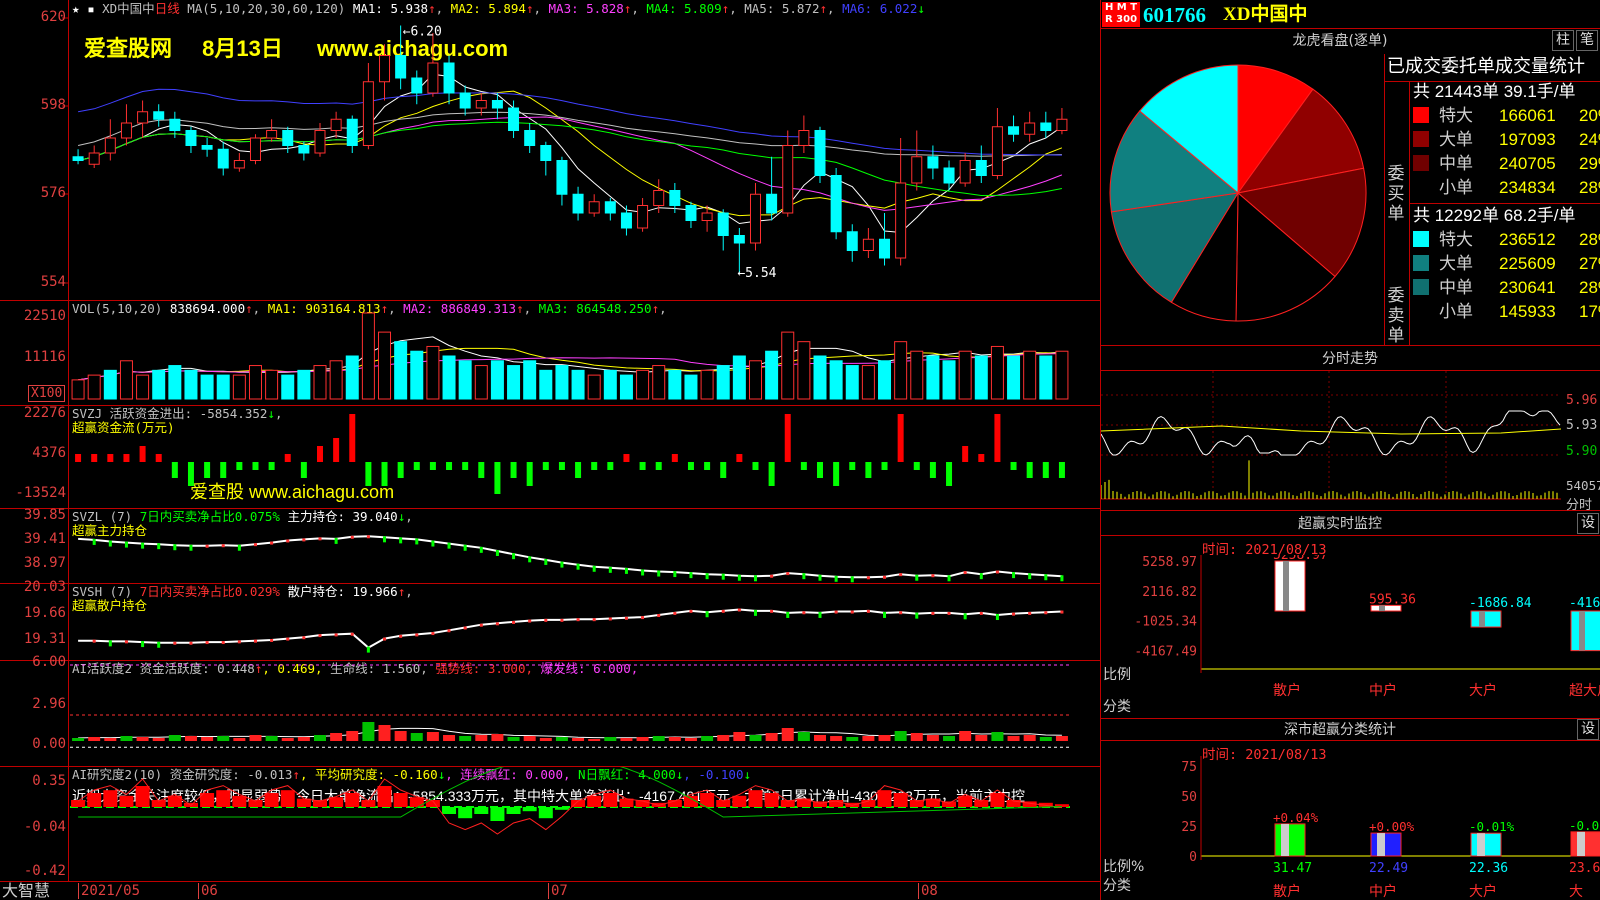  Describe the element at coordinates (1527, 287) in the screenshot. I see `order-volume: 230641` at that location.